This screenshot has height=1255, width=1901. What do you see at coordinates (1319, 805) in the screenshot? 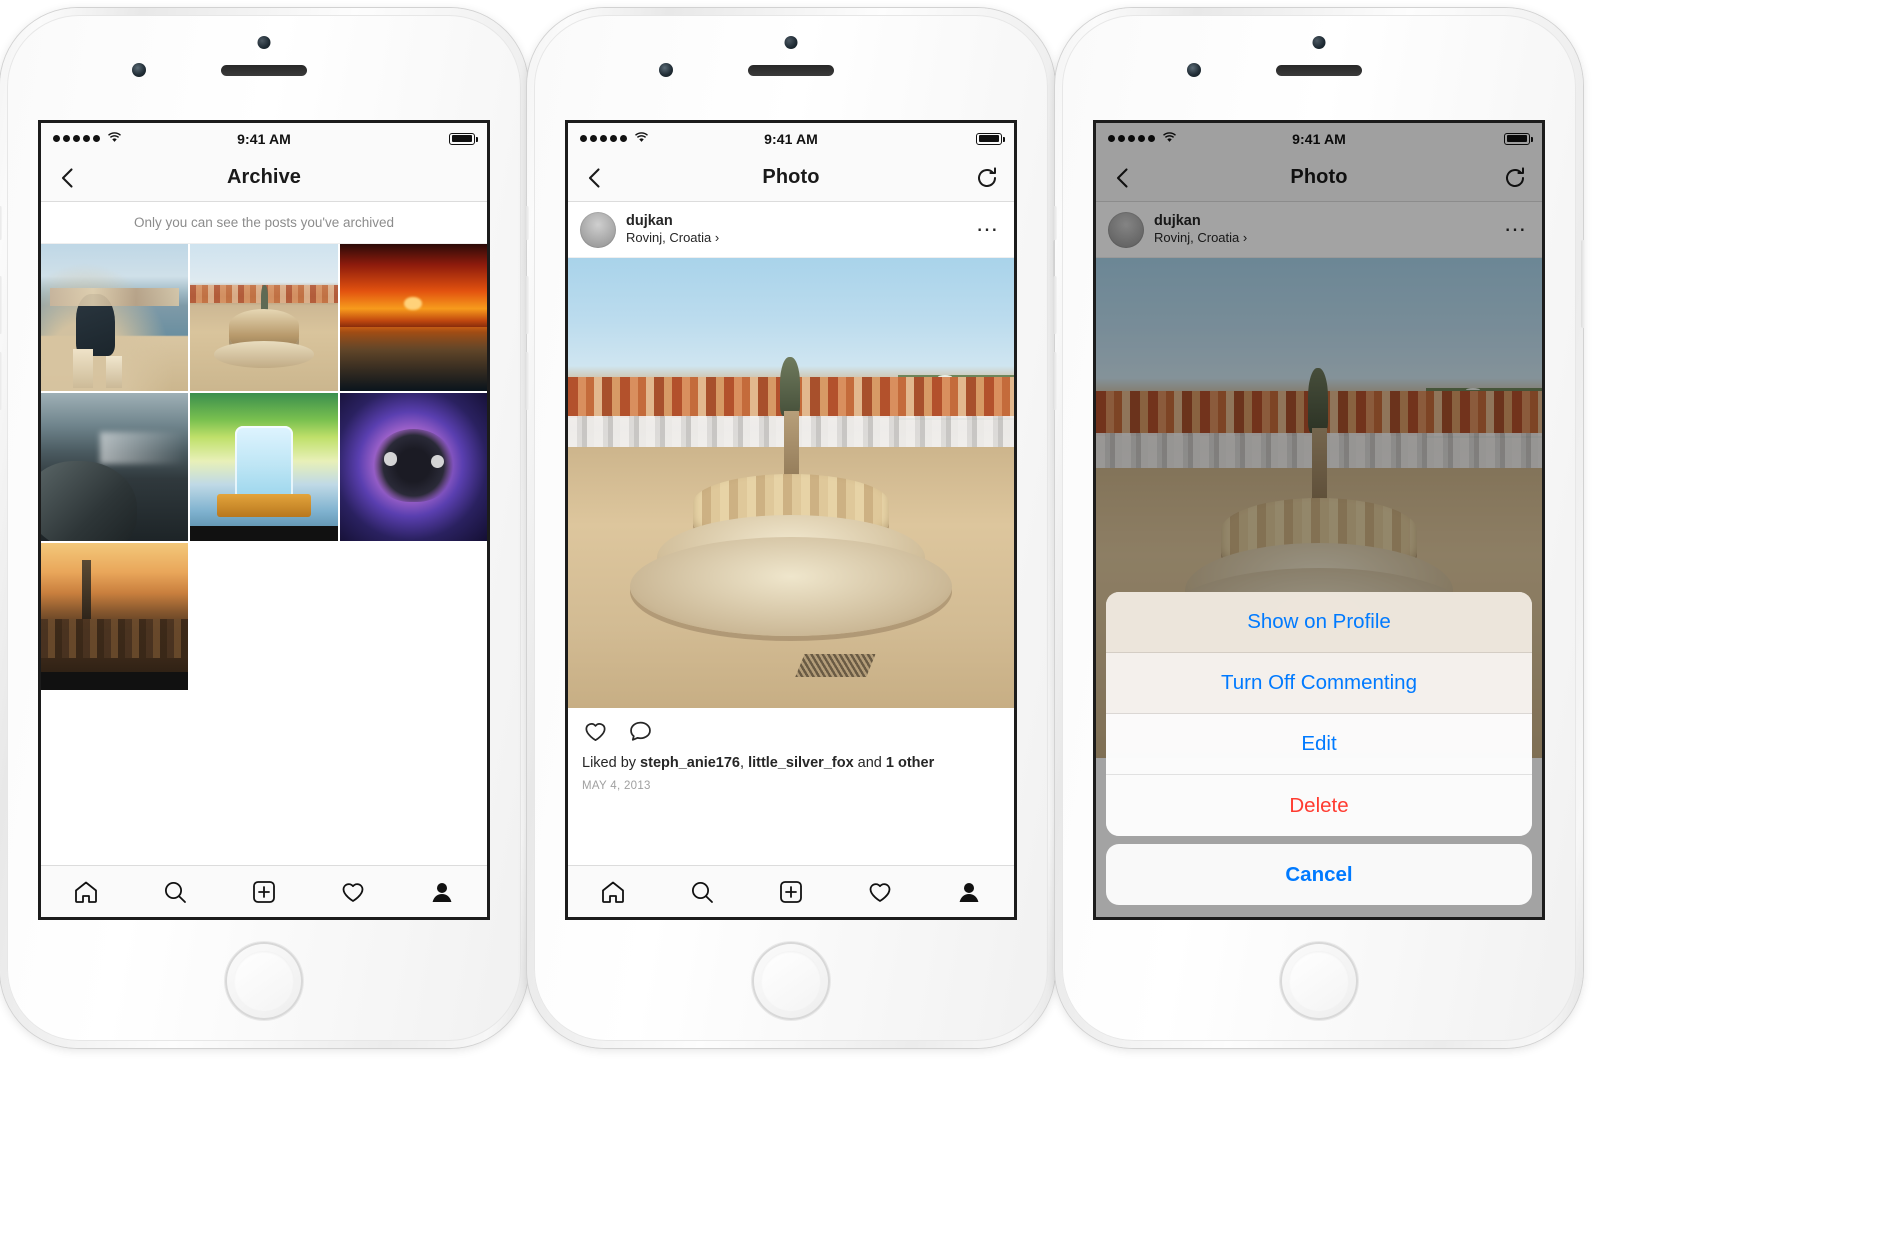
I see `action-delete: Delete` at bounding box center [1319, 805].